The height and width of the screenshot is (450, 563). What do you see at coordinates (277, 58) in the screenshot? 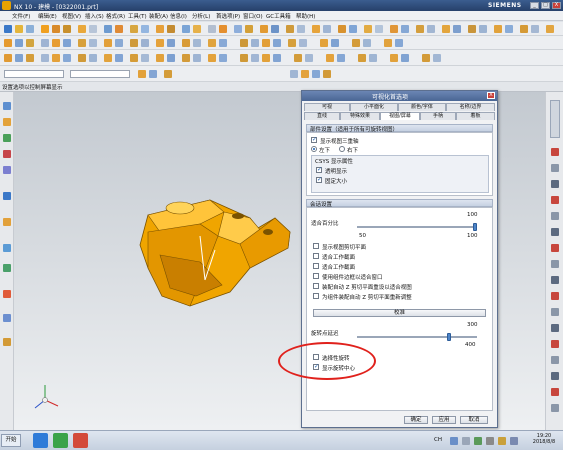
I see `select-component-icon` at bounding box center [277, 58].